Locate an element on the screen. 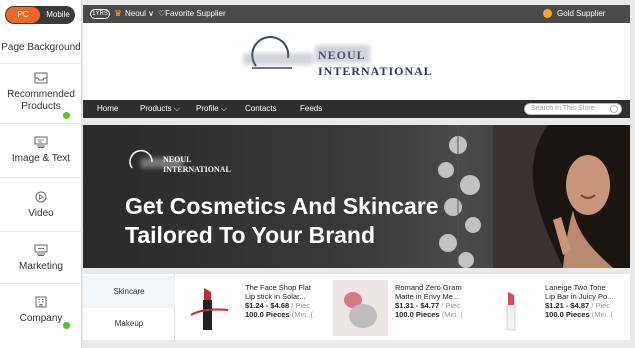 This screenshot has height=348, width=635. inbox-icon is located at coordinates (41, 78).